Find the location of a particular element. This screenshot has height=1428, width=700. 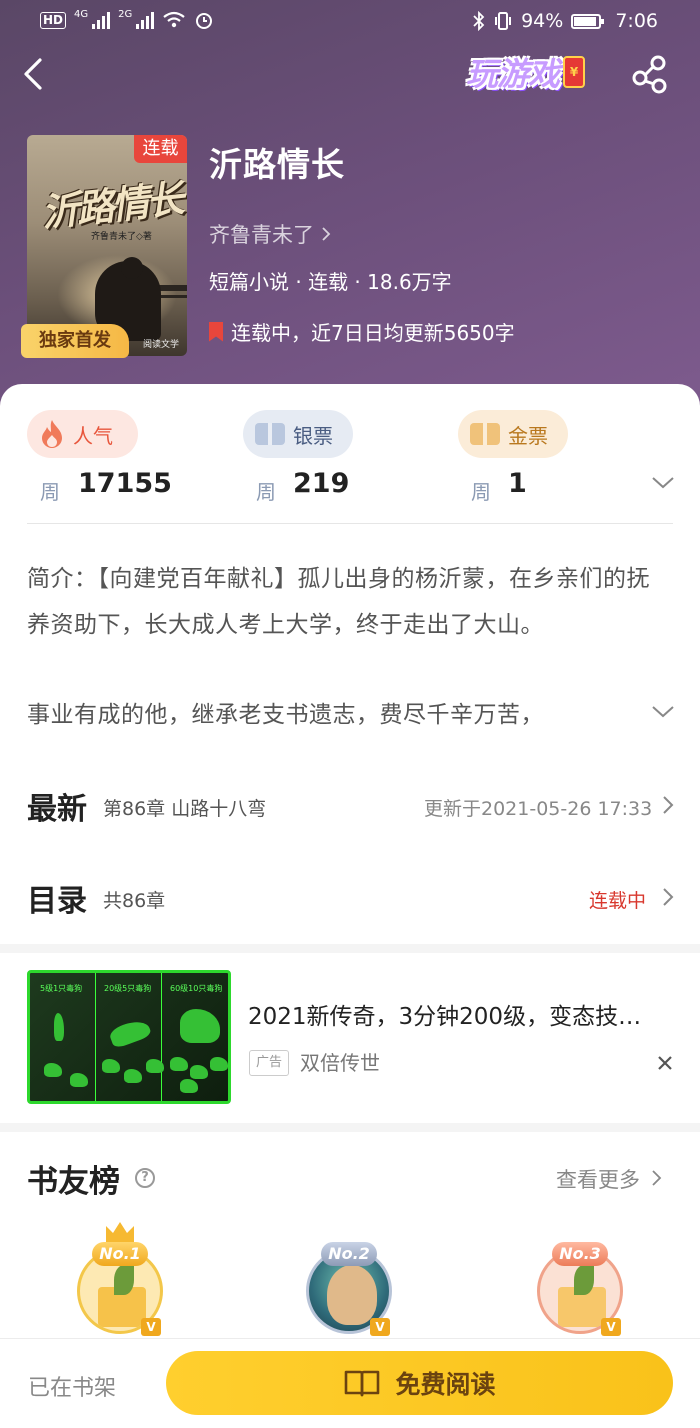

battery-percent: 94% is located at coordinates (542, 21).